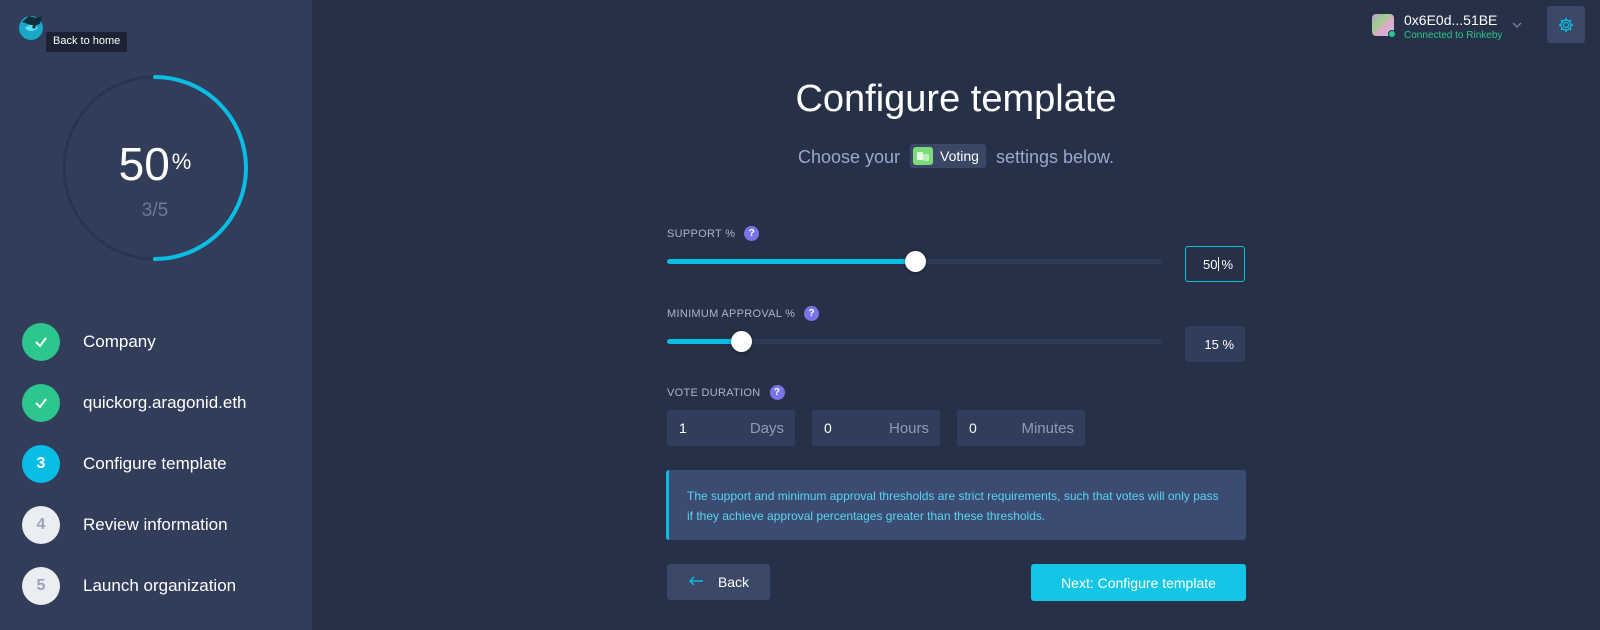  Describe the element at coordinates (713, 233) in the screenshot. I see `support-label: SUPPORT %?` at that location.